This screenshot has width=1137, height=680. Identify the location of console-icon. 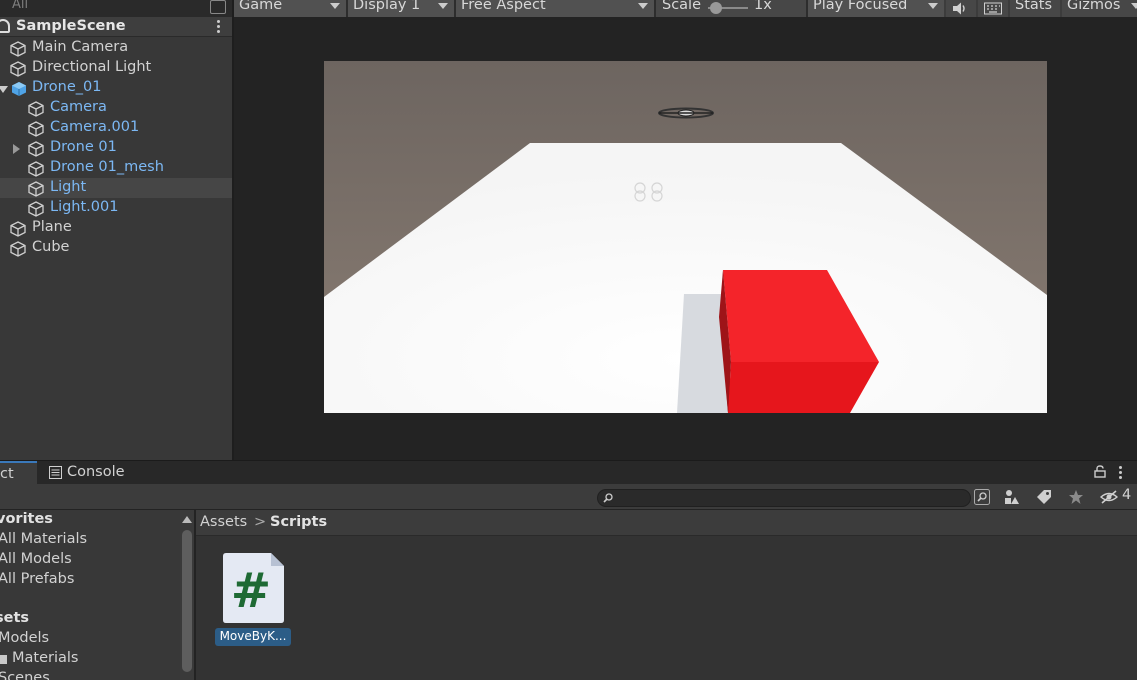
(55, 472).